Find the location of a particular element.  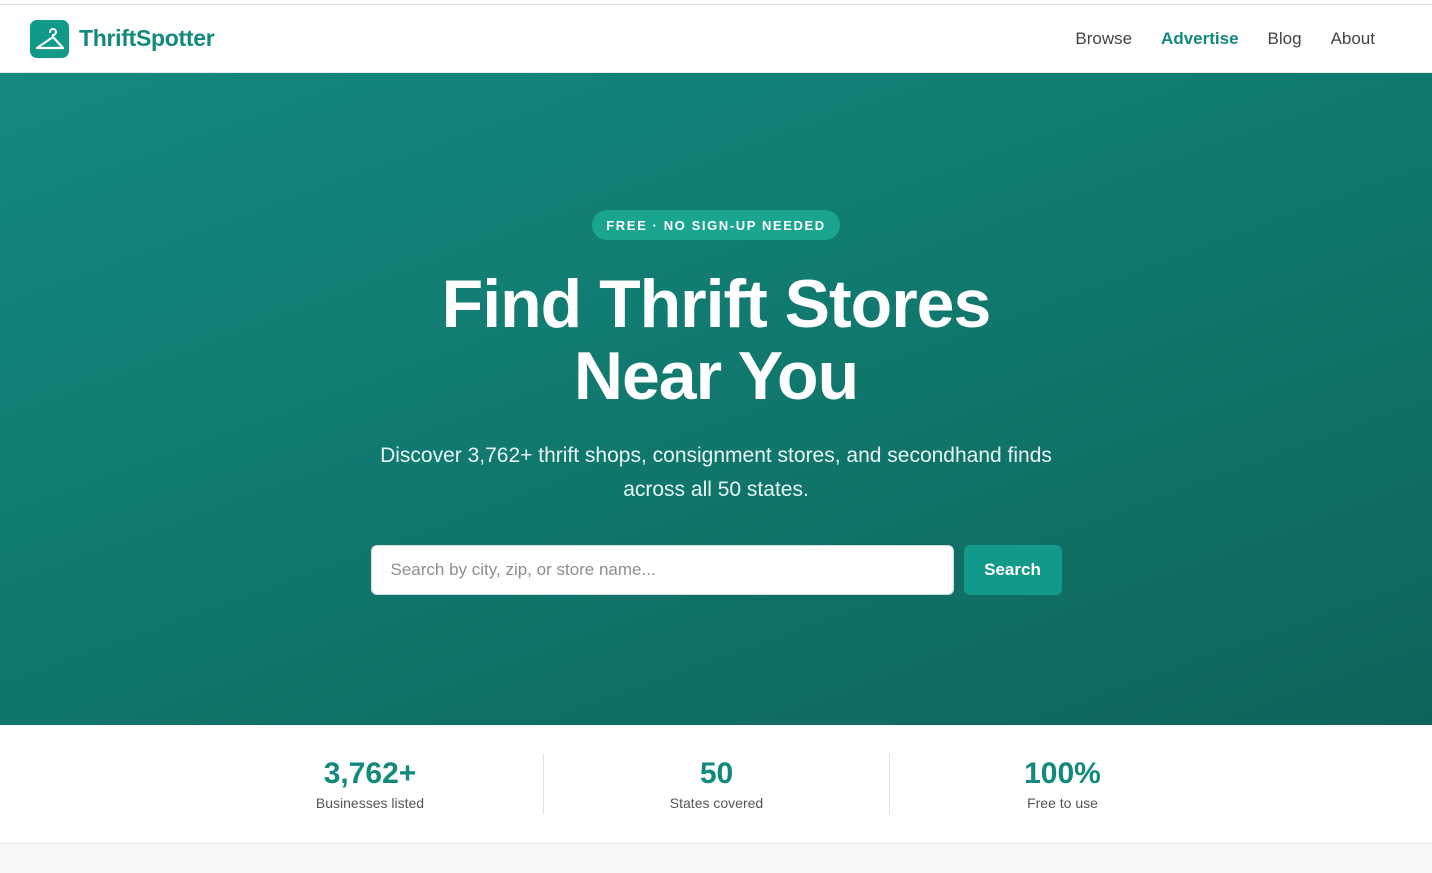

brand: ThriftSpotter is located at coordinates (122, 38).